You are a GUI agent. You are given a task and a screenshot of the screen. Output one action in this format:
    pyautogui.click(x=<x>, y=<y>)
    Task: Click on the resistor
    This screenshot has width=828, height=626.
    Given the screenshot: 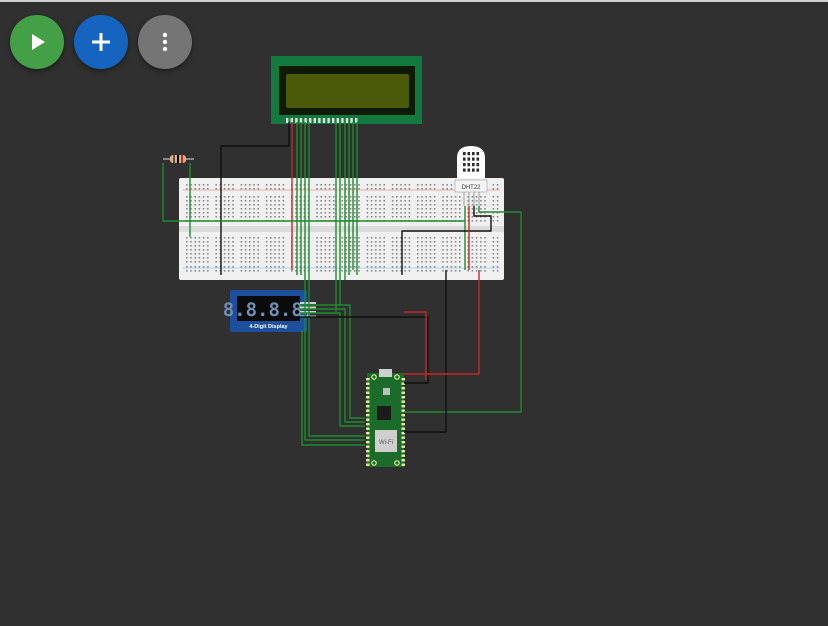 What is the action you would take?
    pyautogui.click(x=178, y=159)
    